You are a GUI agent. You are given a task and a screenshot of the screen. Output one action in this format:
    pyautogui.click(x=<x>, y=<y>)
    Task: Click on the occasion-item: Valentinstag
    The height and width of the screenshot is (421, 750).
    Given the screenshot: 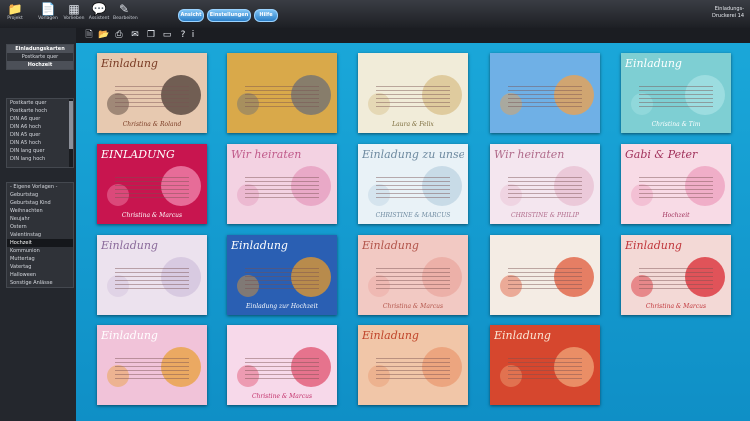 What is the action you would take?
    pyautogui.click(x=40, y=235)
    